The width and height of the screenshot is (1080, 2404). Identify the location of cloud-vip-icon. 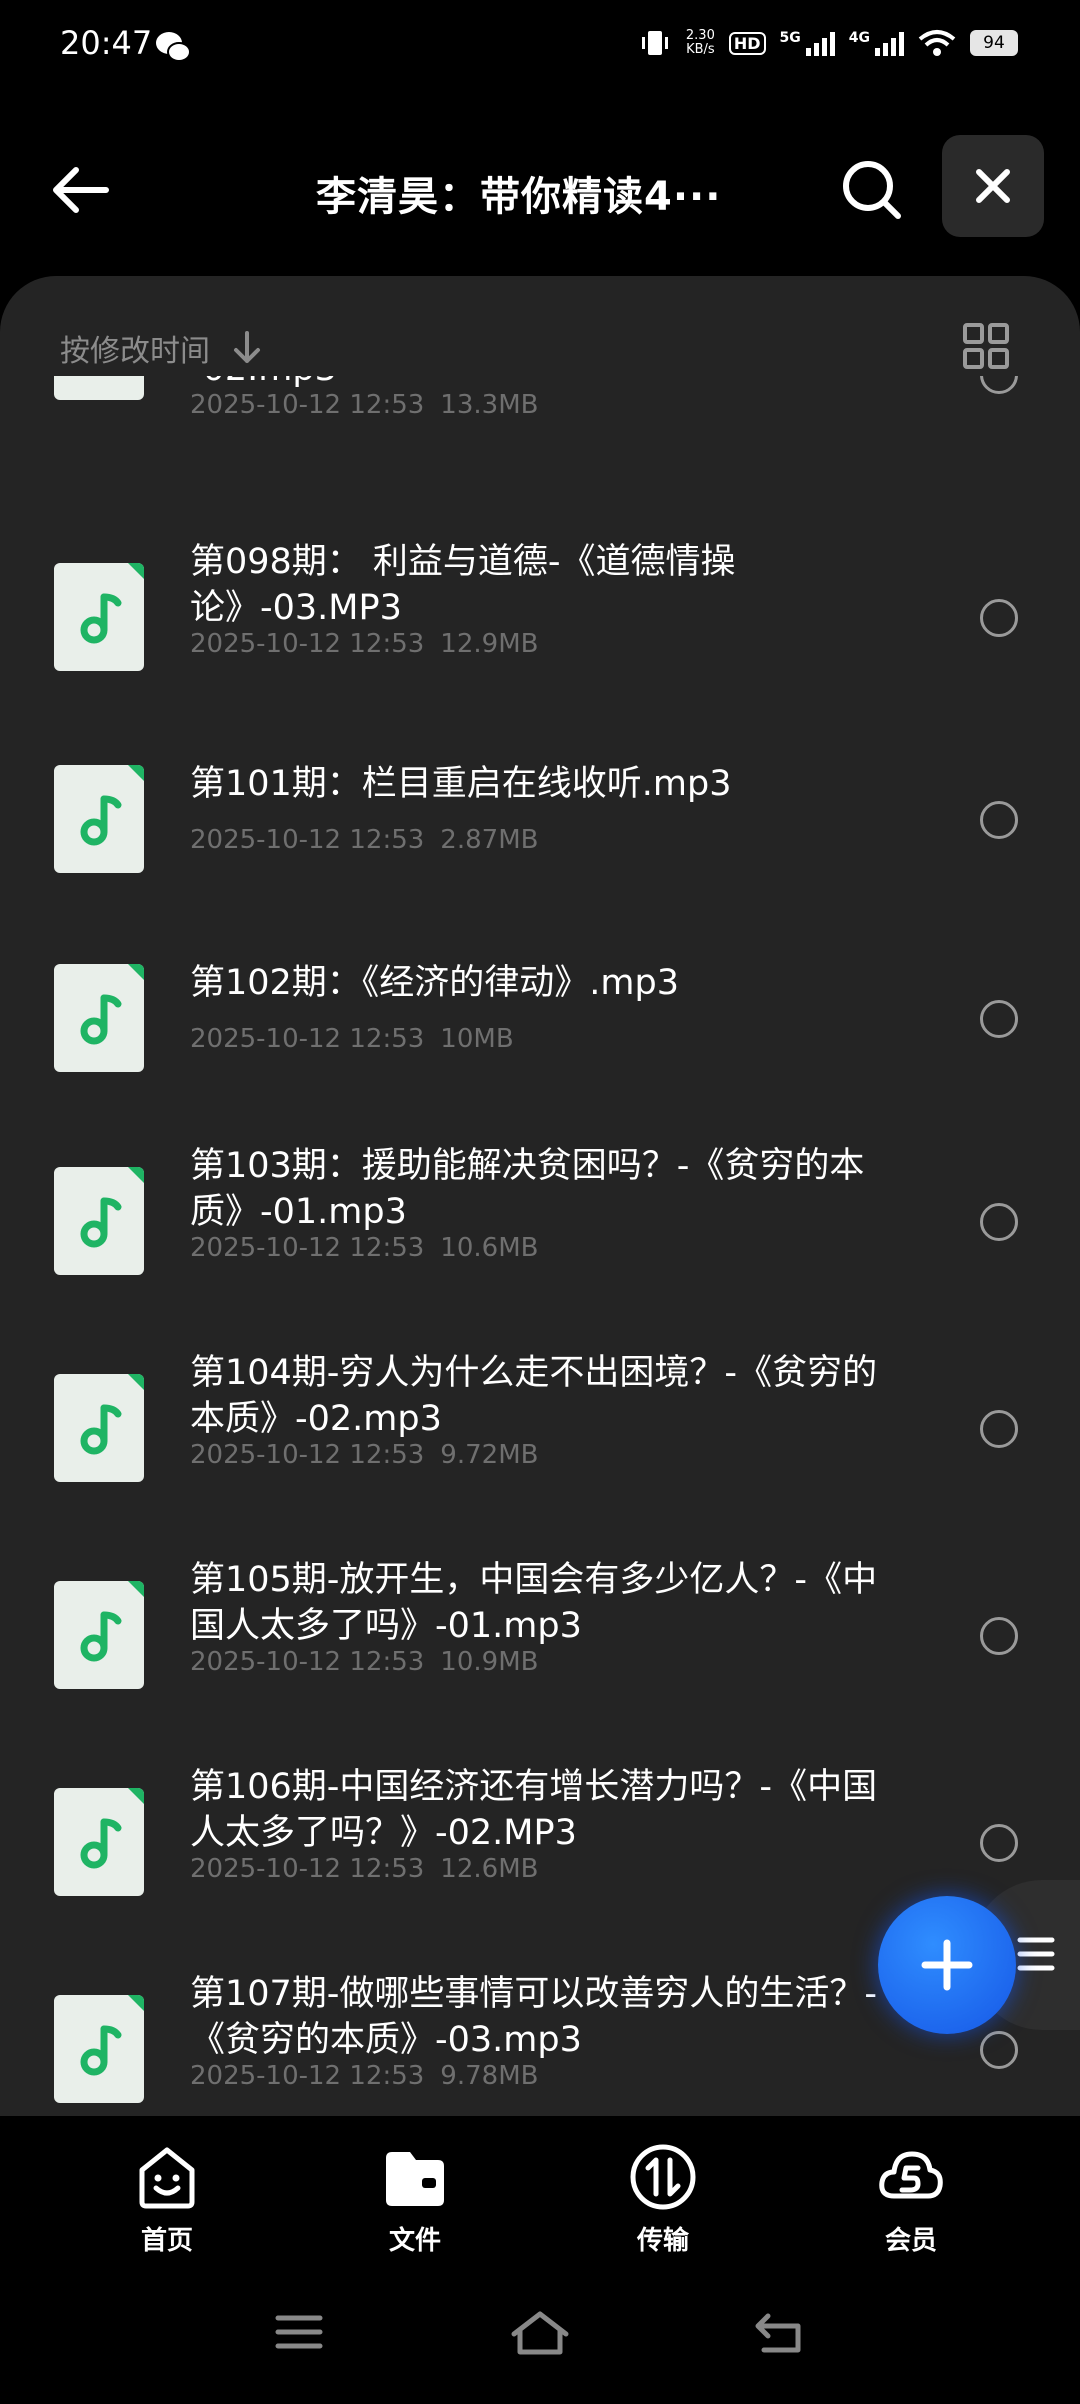
(911, 2175).